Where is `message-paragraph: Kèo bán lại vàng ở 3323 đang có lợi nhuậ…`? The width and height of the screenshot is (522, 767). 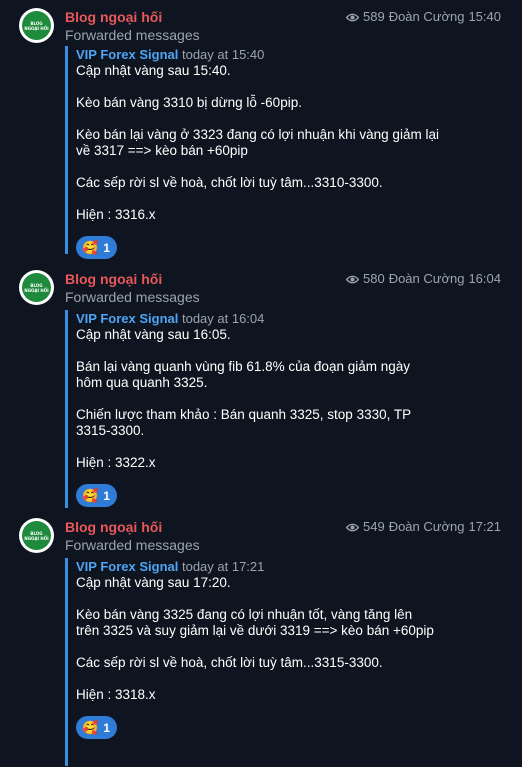
message-paragraph: Kèo bán lại vàng ở 3323 đang có lợi nhuậ… is located at coordinates (296, 143).